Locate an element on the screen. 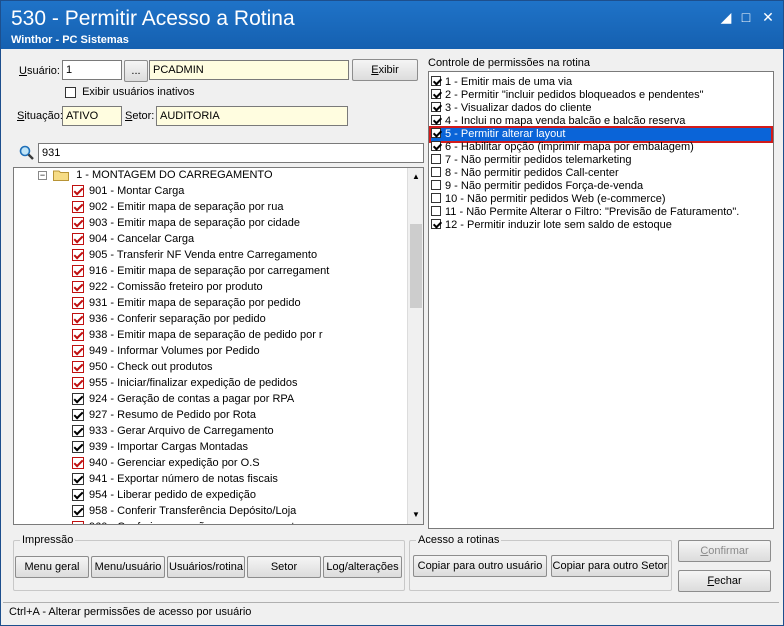  tree-root: − 1 - MONTAGEM DO CARREGAMENTO is located at coordinates (155, 177).